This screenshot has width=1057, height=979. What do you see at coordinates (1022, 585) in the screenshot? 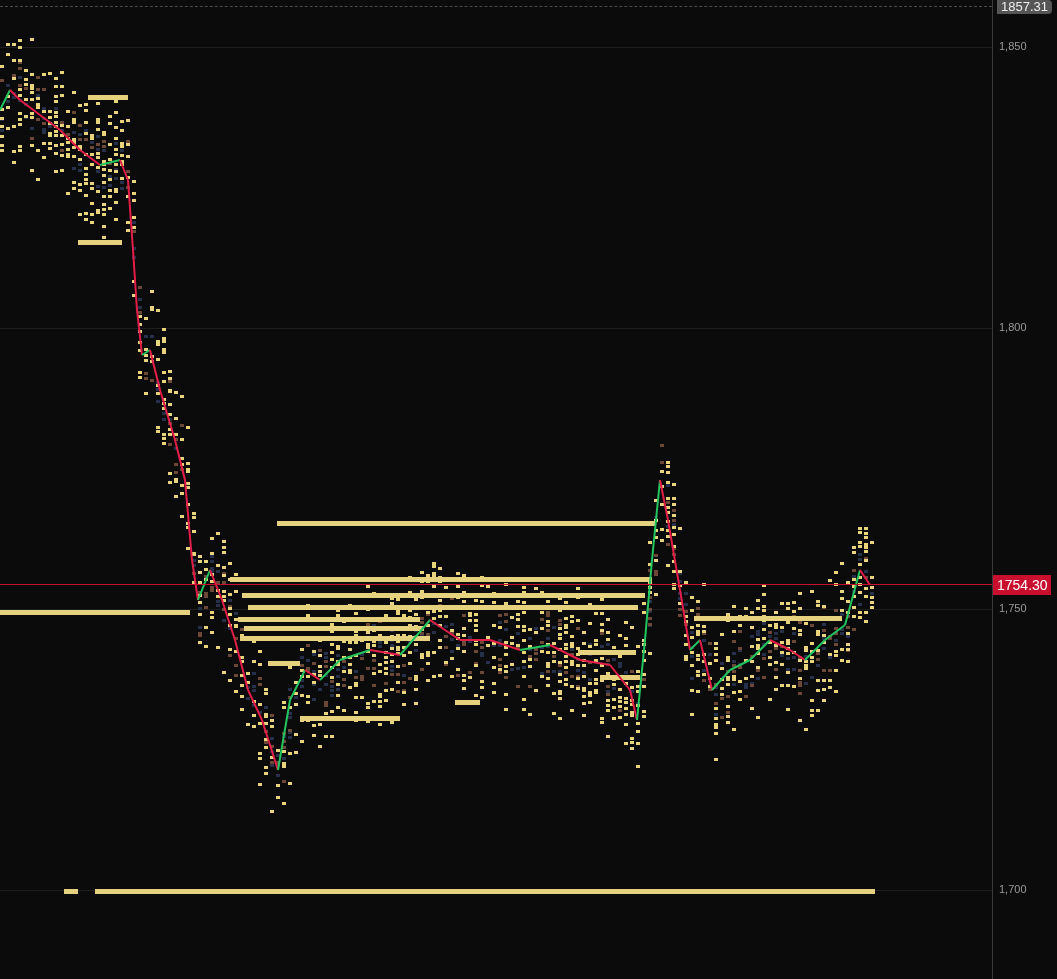
I see `last-price-label: 1754.30` at bounding box center [1022, 585].